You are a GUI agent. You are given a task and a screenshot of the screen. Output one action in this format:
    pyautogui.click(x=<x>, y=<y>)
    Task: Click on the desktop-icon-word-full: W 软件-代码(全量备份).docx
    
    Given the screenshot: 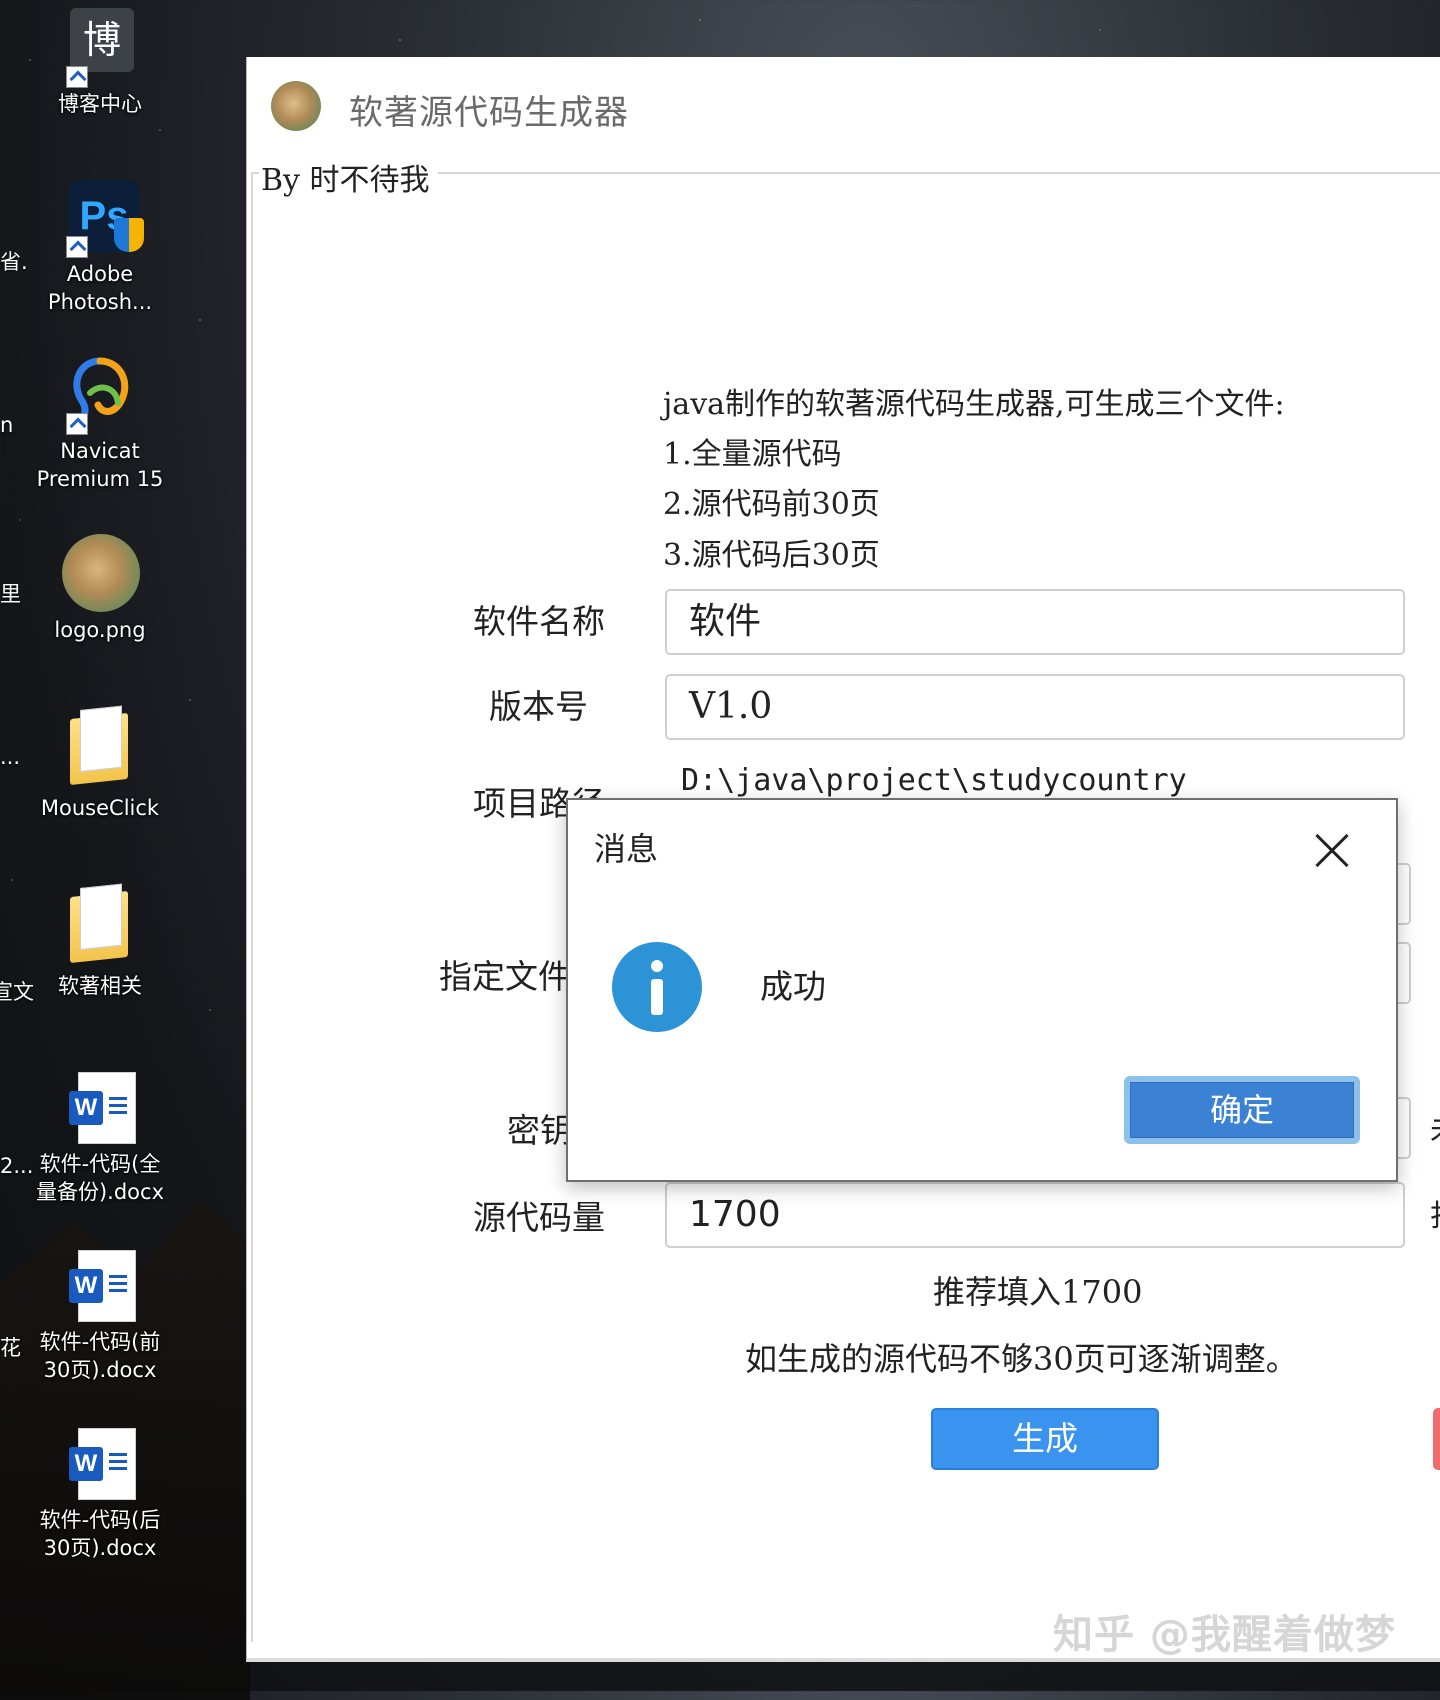 What is the action you would take?
    pyautogui.click(x=100, y=1136)
    